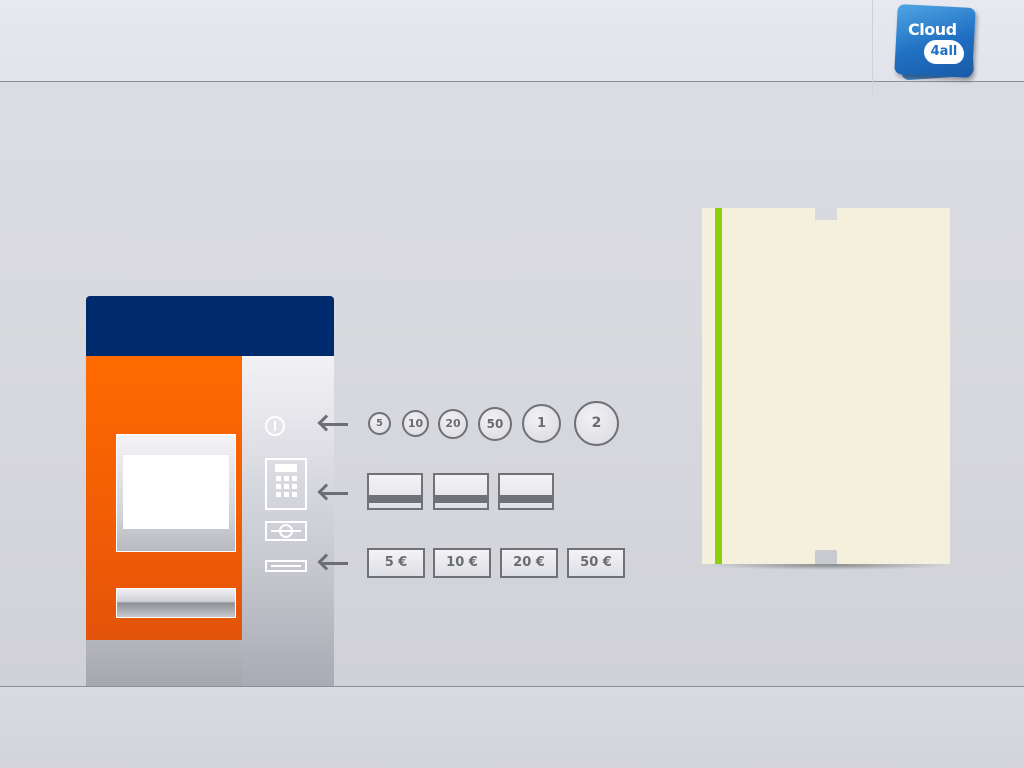  Describe the element at coordinates (286, 531) in the screenshot. I see `card-slot-icon` at that location.